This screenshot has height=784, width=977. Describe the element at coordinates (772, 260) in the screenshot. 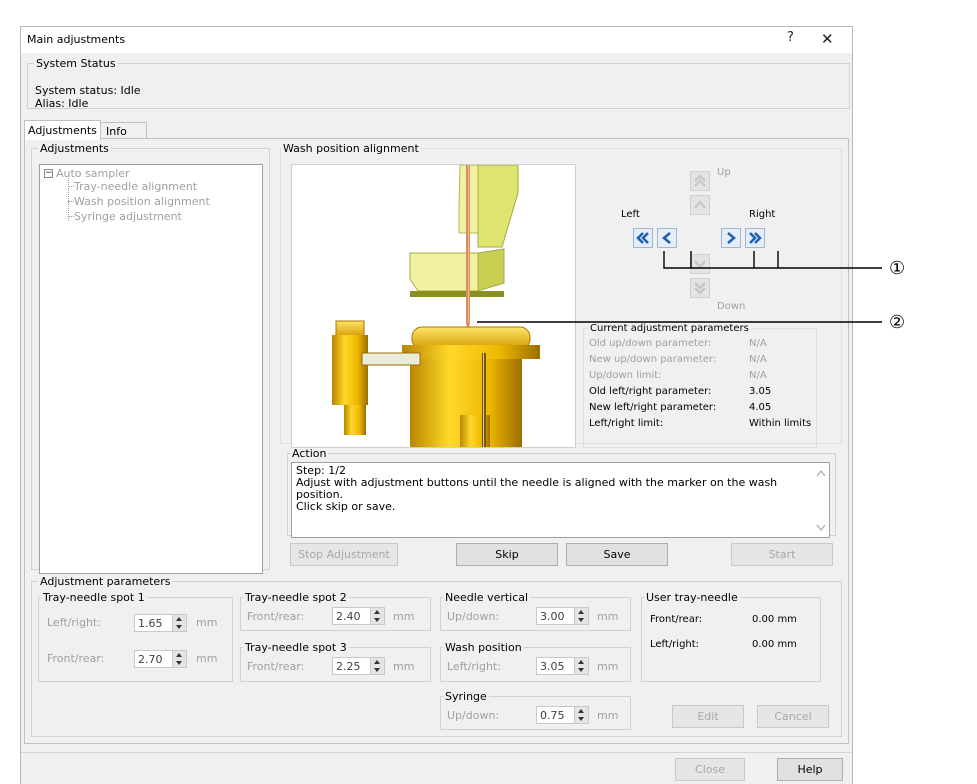

I see `callout-line-1a` at that location.